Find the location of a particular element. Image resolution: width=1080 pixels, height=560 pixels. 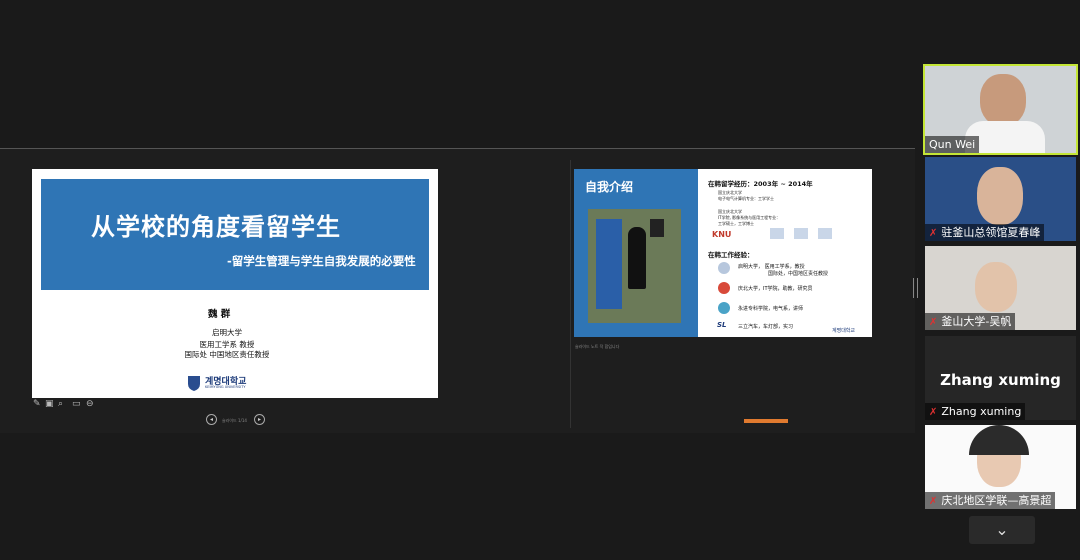

job-item: 庆北大学，IT学院，助教，研究员 is located at coordinates (775, 289).